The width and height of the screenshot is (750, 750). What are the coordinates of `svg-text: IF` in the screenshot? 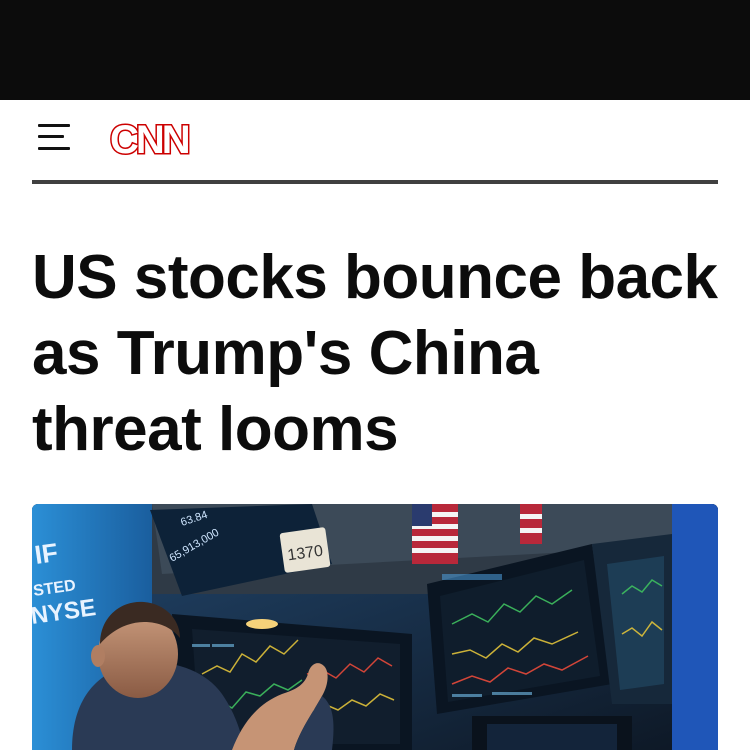 It's located at (46, 553).